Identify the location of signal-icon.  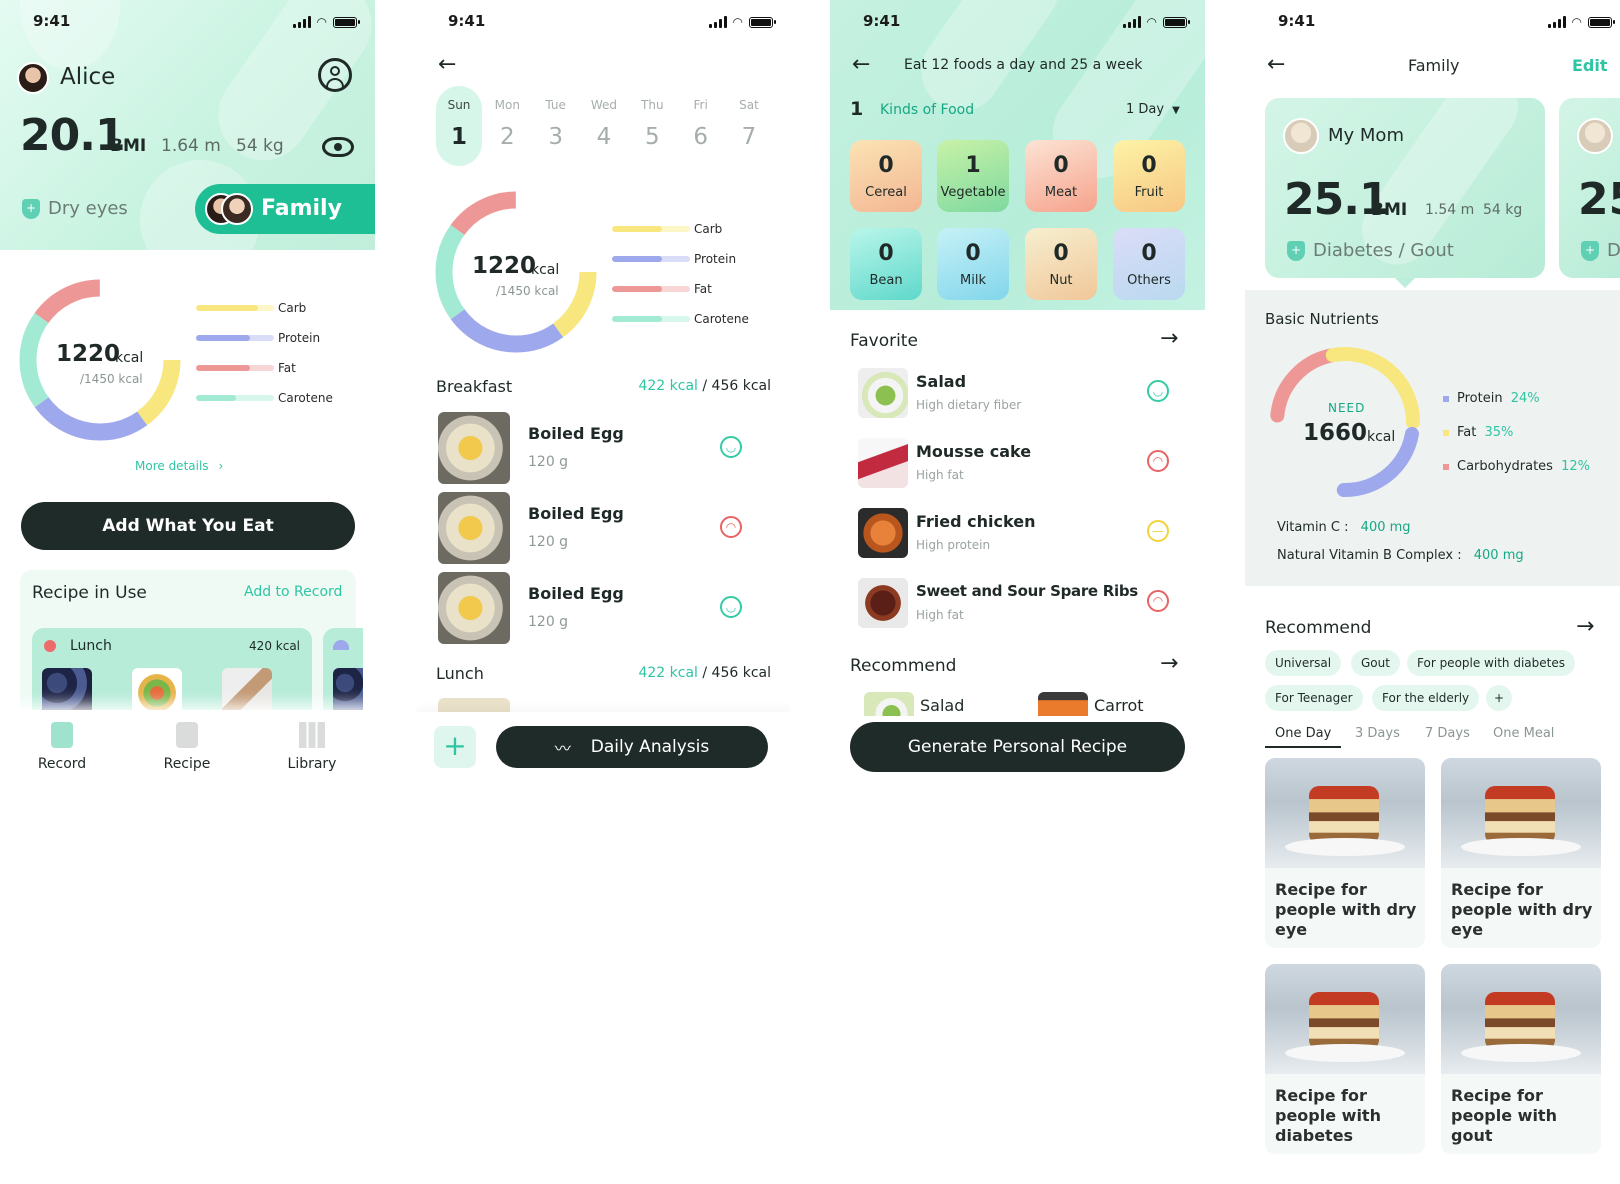
(301, 22).